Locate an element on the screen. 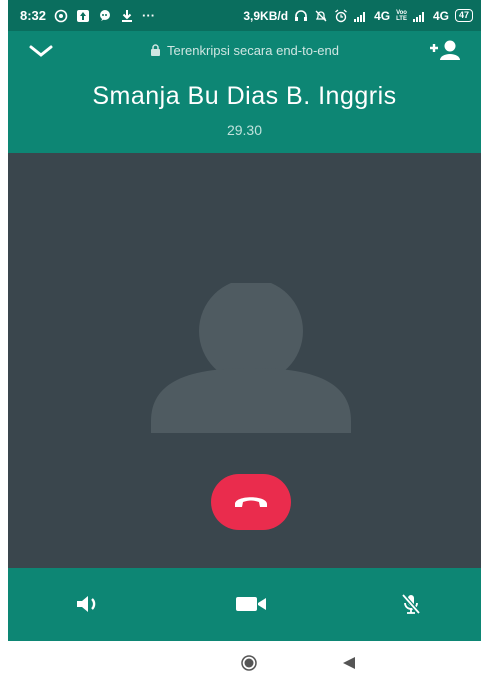 This screenshot has width=489, height=683. more-notifications: ··· is located at coordinates (149, 15).